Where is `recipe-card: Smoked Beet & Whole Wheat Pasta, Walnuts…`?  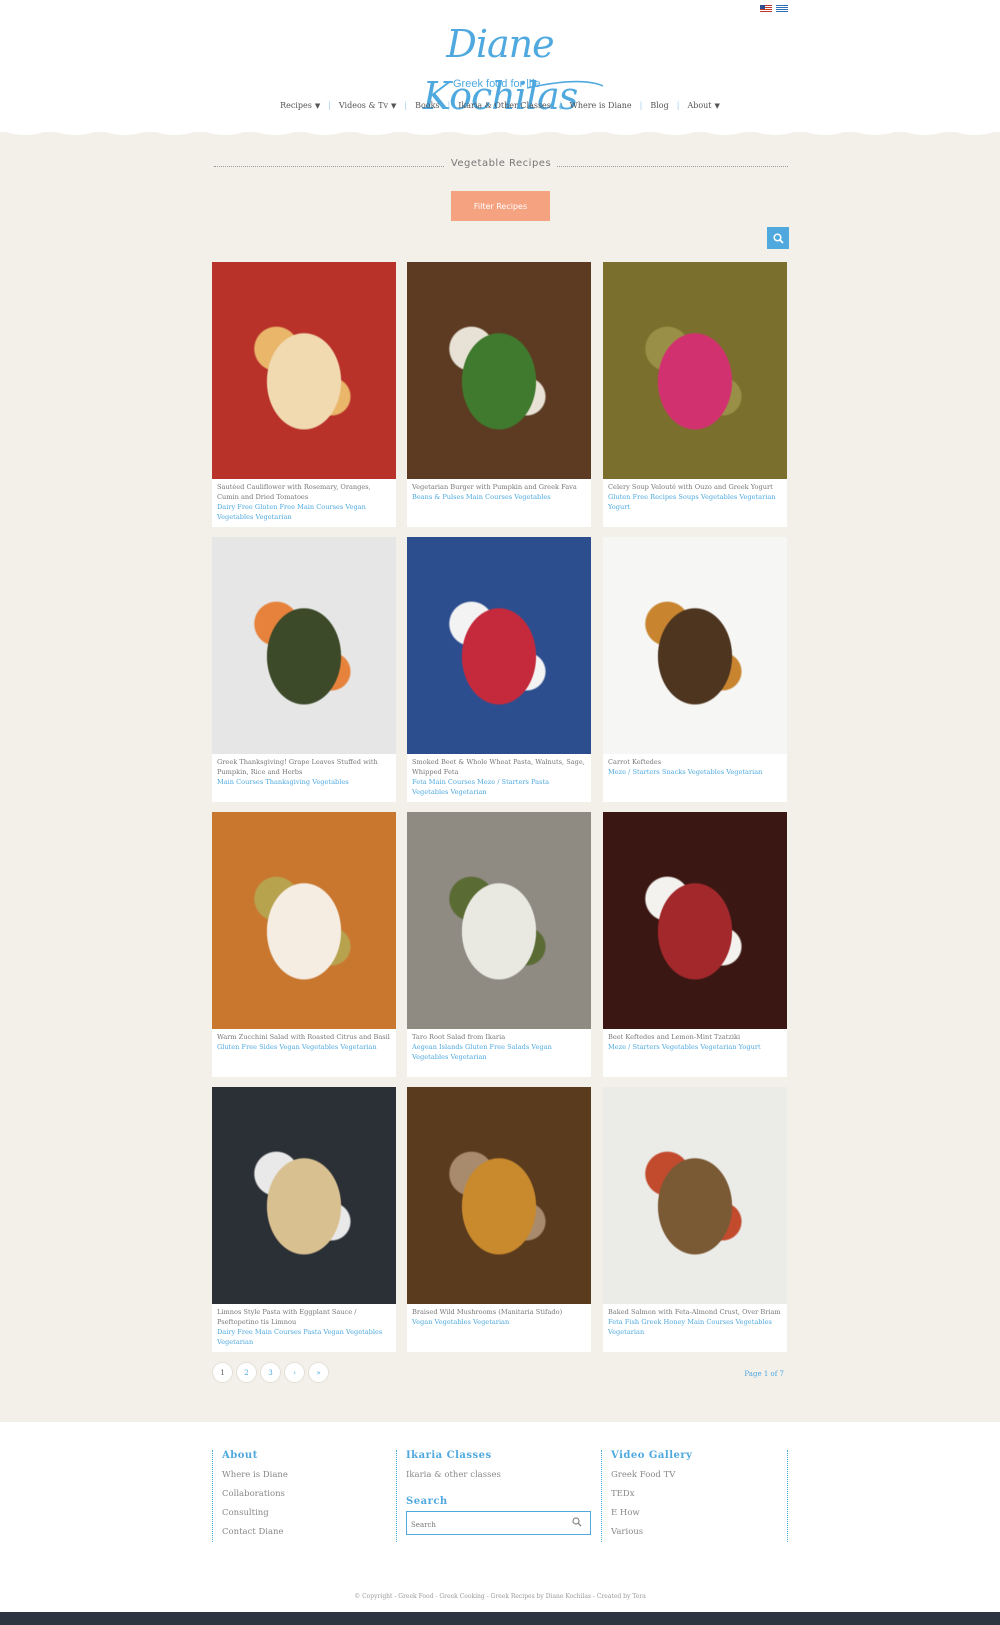 recipe-card: Smoked Beet & Whole Wheat Pasta, Walnuts… is located at coordinates (499, 669).